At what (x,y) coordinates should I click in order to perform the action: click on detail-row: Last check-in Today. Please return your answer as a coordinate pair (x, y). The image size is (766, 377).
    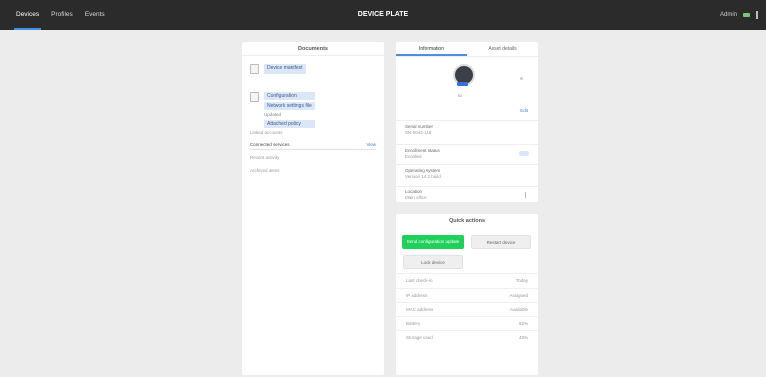
    Looking at the image, I should click on (467, 280).